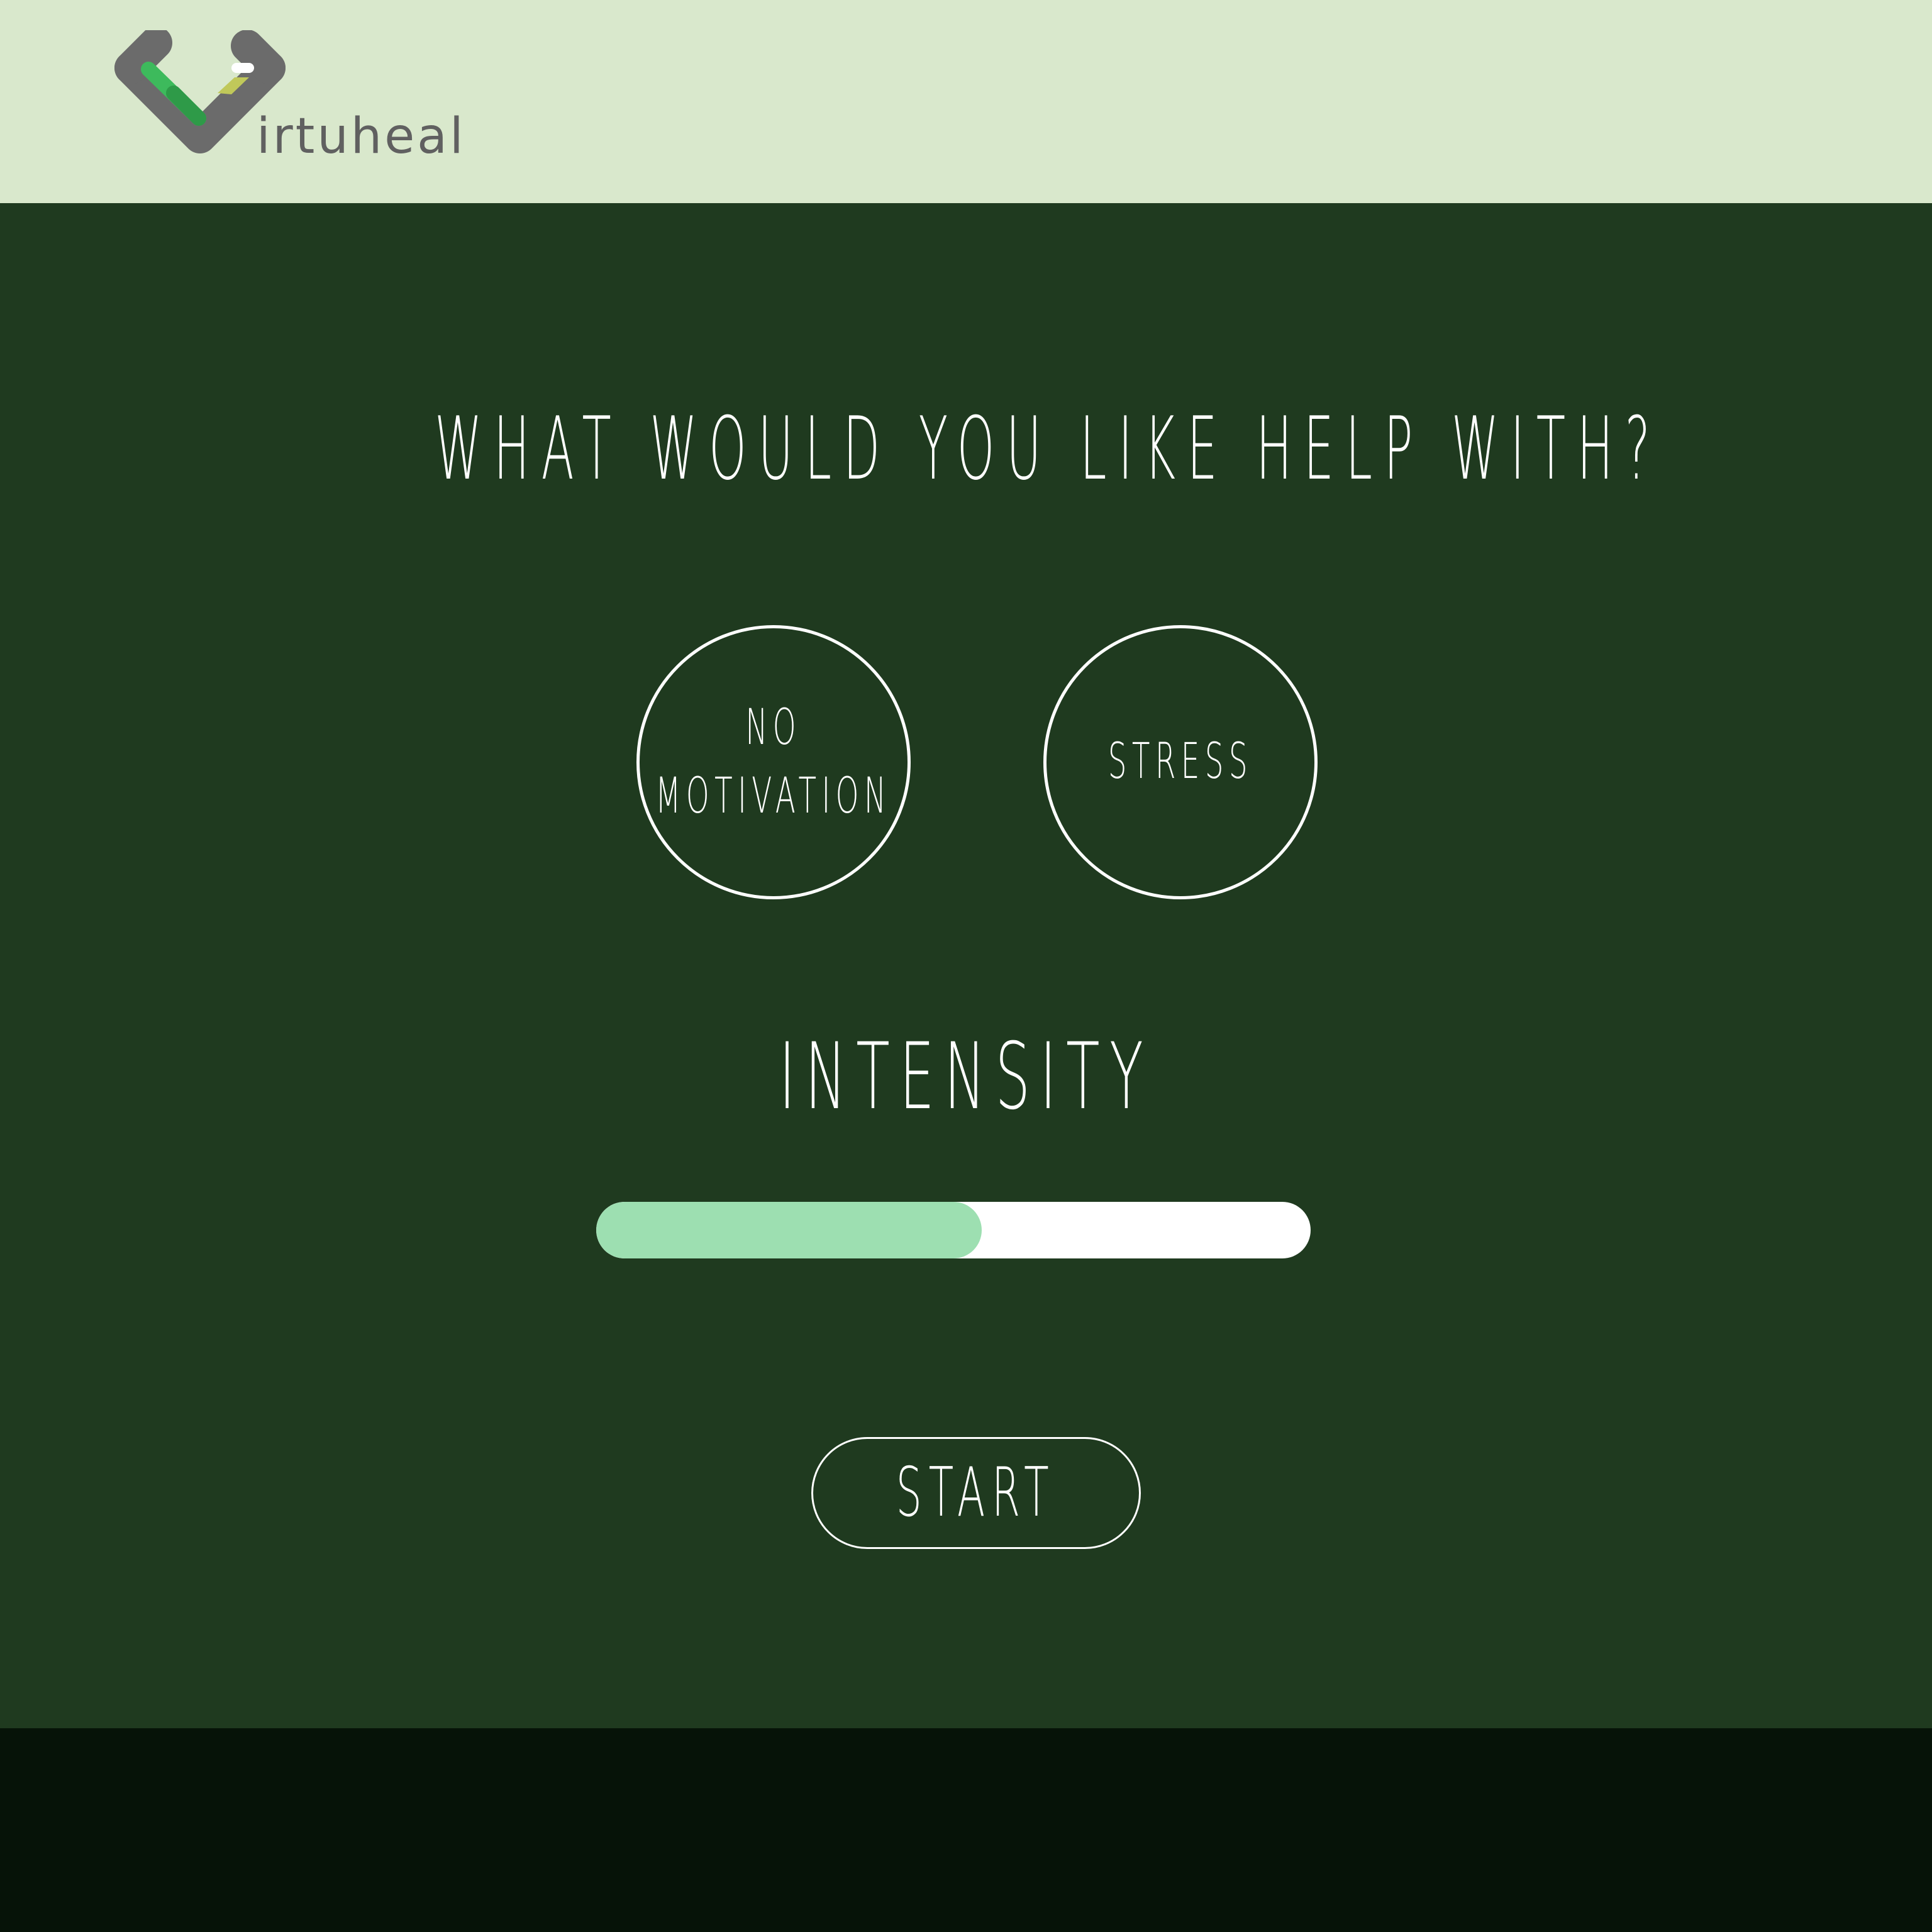 This screenshot has height=1932, width=1932. What do you see at coordinates (361, 136) in the screenshot?
I see `brand-name: irtuheal` at bounding box center [361, 136].